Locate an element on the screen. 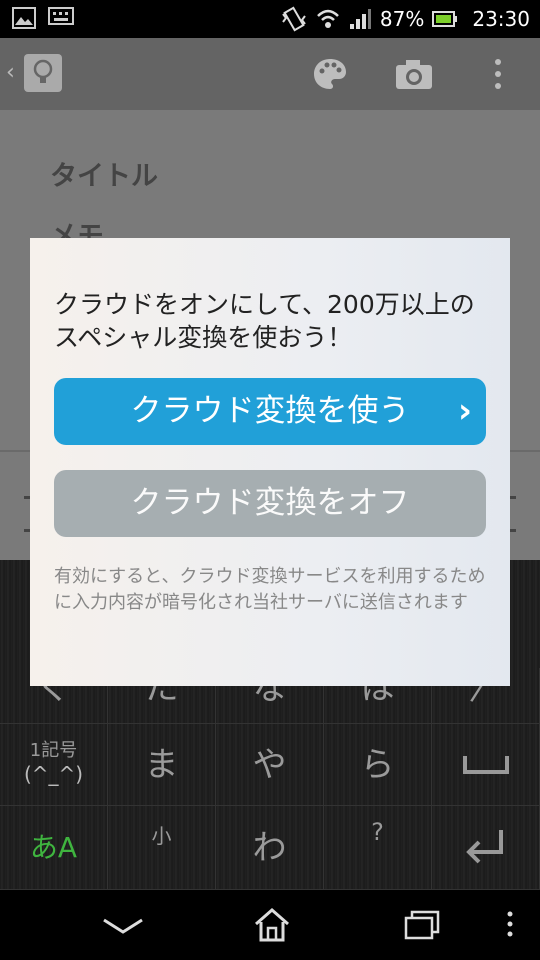 This screenshot has width=540, height=960. camera-icon is located at coordinates (414, 74).